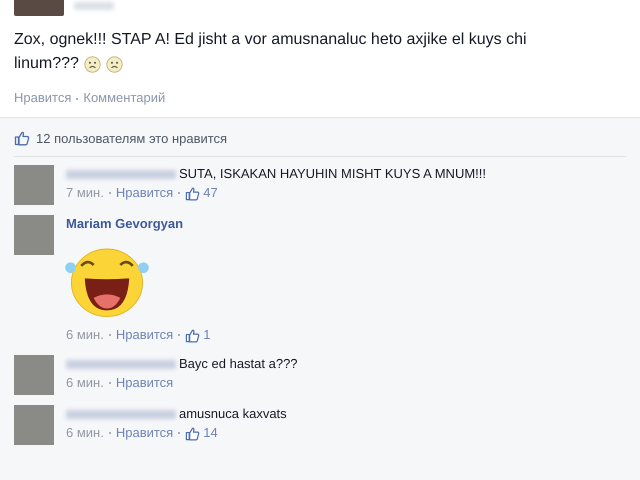 The image size is (640, 480). Describe the element at coordinates (210, 193) in the screenshot. I see `like-count: 47` at that location.